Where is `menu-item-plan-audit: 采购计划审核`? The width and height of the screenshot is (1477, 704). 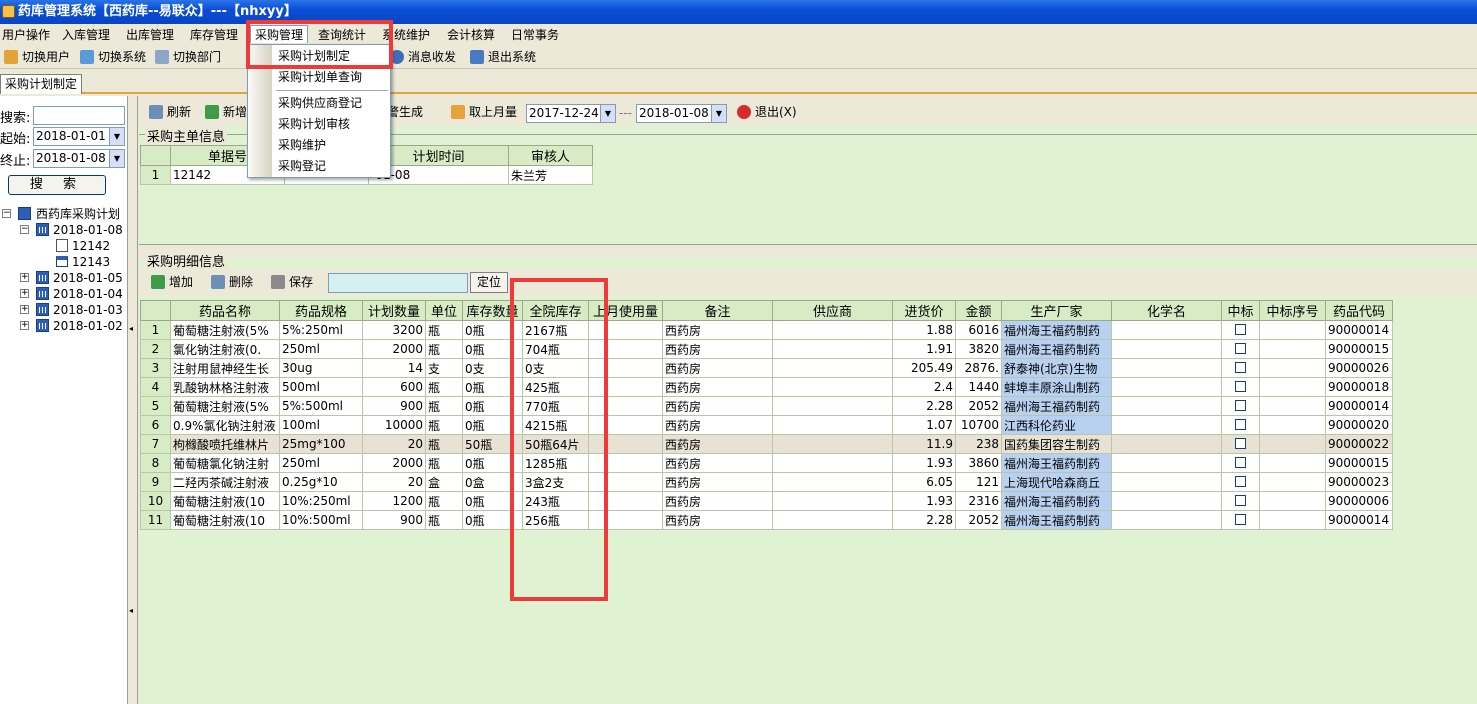
menu-item-plan-audit: 采购计划审核 is located at coordinates (314, 124).